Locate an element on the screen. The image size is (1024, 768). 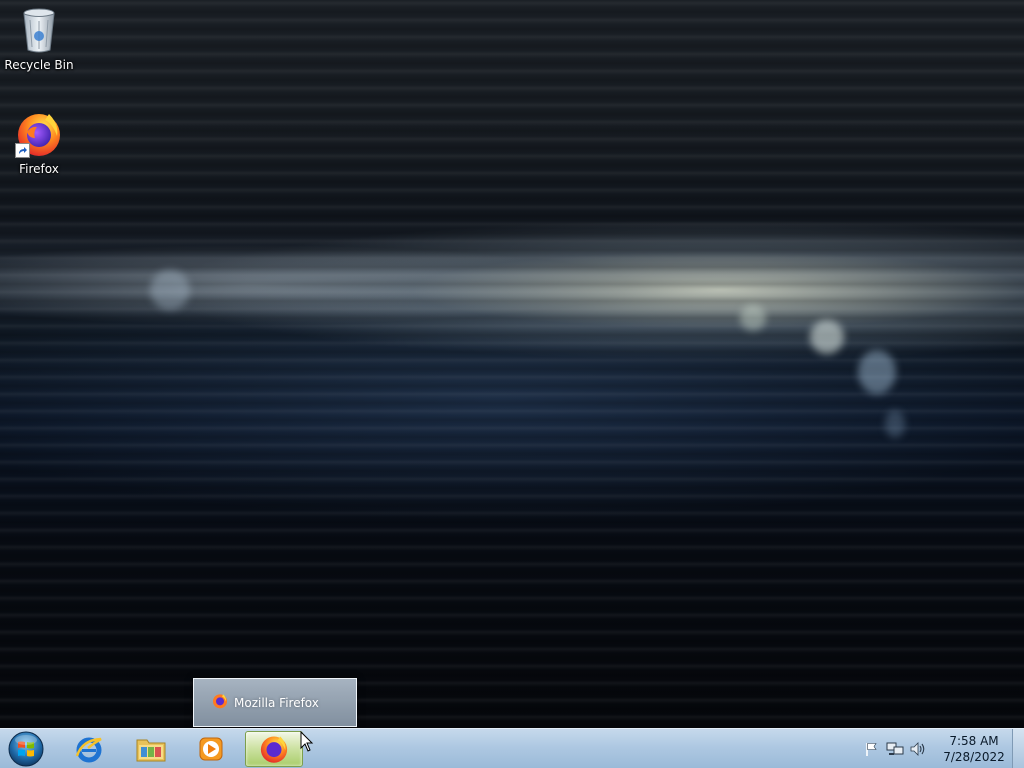
desktop-icon-label: Recycle Bin is located at coordinates (39, 65).